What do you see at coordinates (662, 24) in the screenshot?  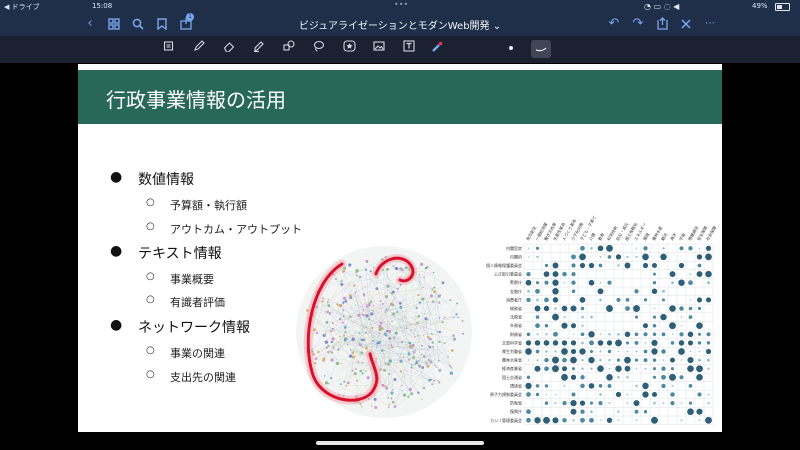 I see `export-icon` at bounding box center [662, 24].